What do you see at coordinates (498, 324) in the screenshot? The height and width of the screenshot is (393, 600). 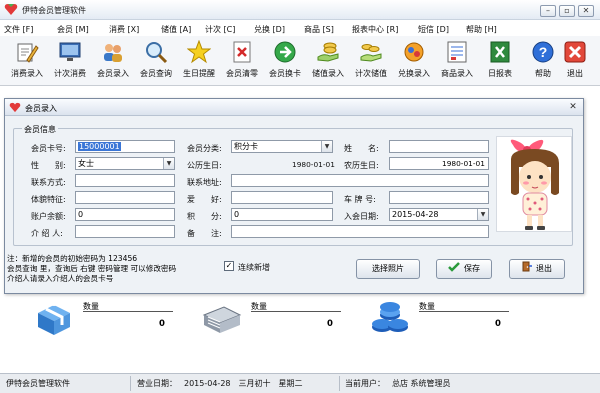 I see `stat-value: 0` at bounding box center [498, 324].